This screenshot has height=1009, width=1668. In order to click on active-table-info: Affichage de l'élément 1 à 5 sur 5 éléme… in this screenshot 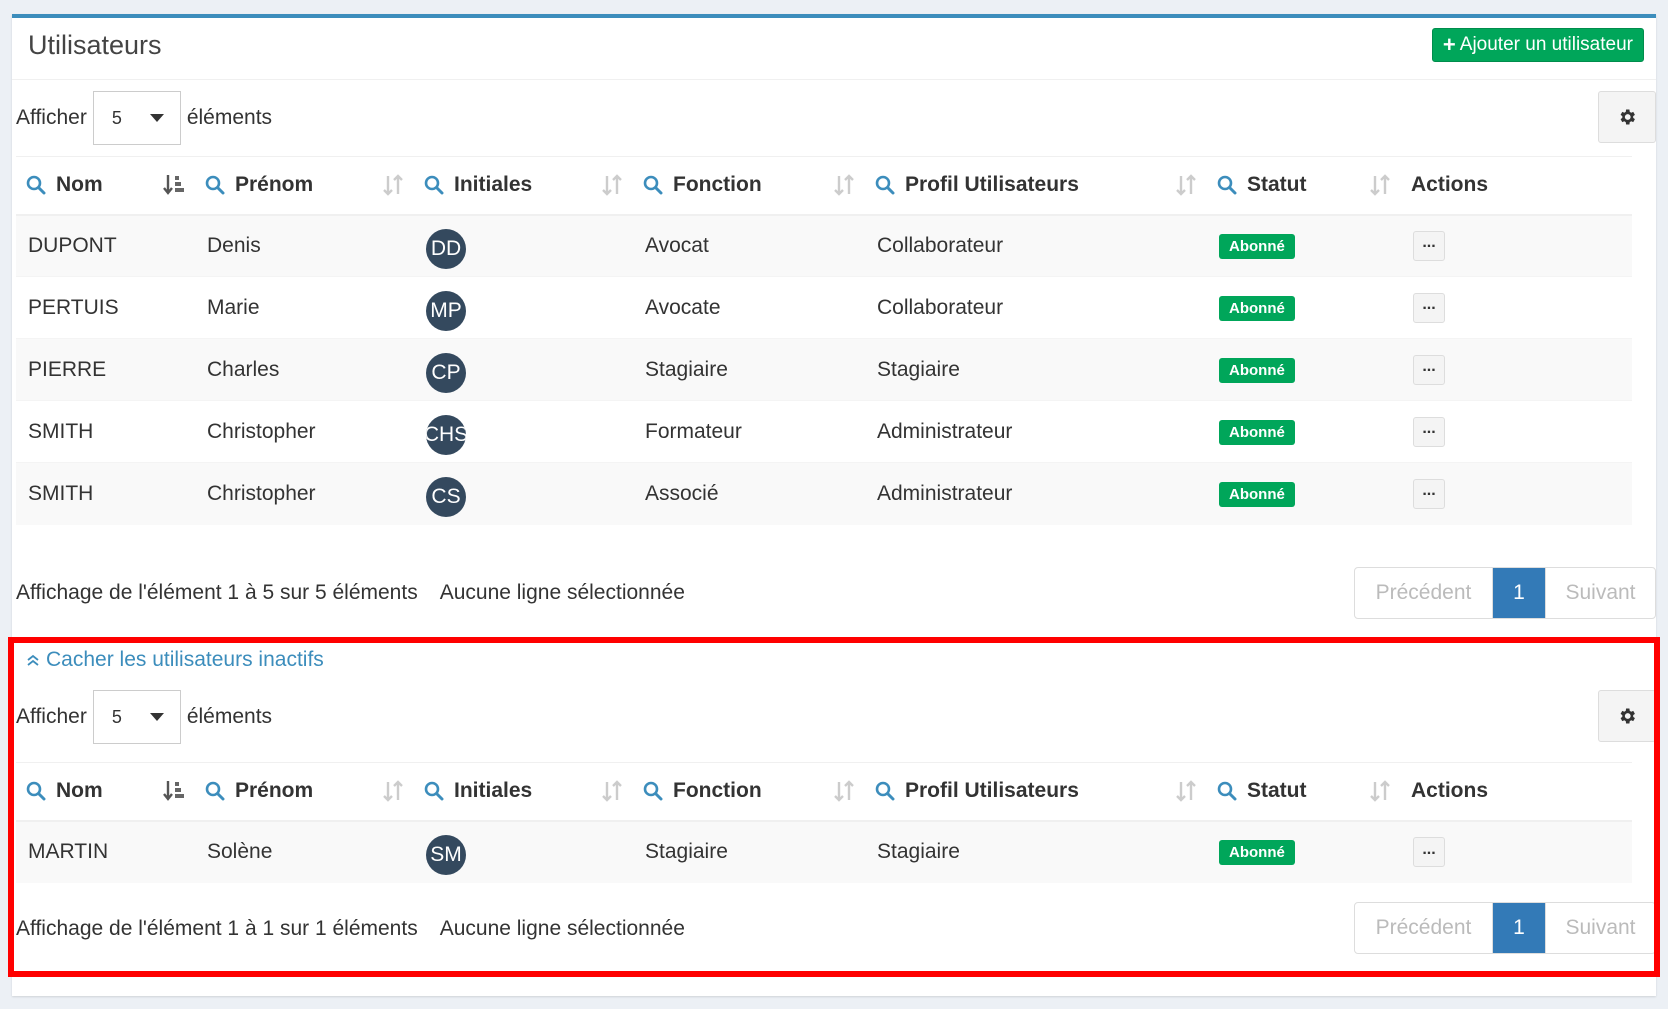, I will do `click(350, 593)`.